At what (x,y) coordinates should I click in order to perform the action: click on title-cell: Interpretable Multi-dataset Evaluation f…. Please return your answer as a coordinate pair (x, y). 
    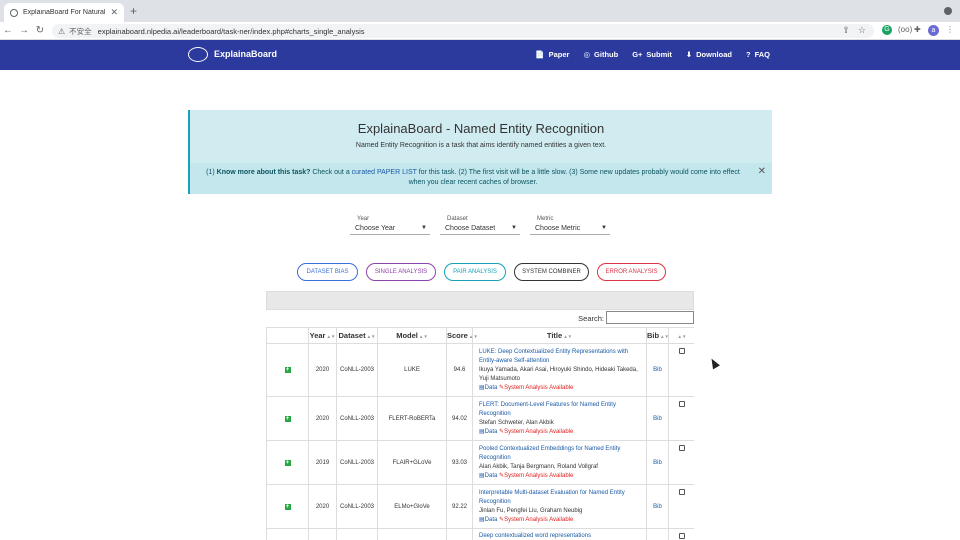
    Looking at the image, I should click on (559, 506).